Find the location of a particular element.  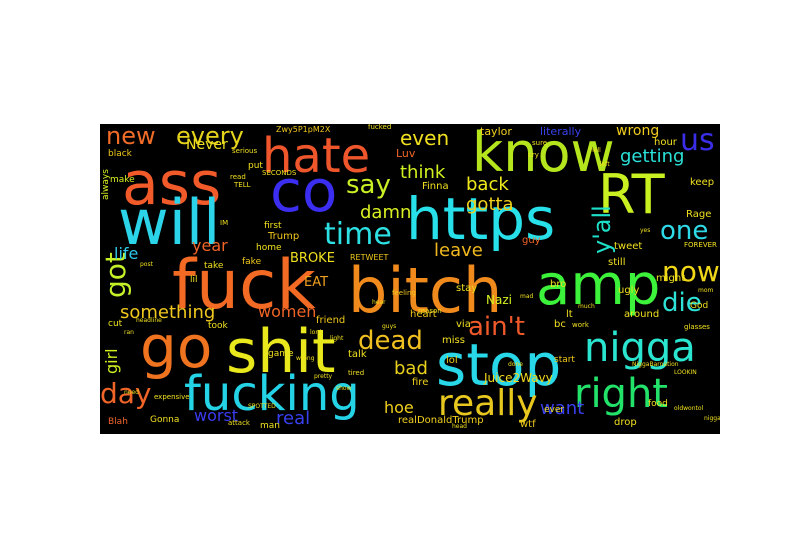

word: take is located at coordinates (214, 266).